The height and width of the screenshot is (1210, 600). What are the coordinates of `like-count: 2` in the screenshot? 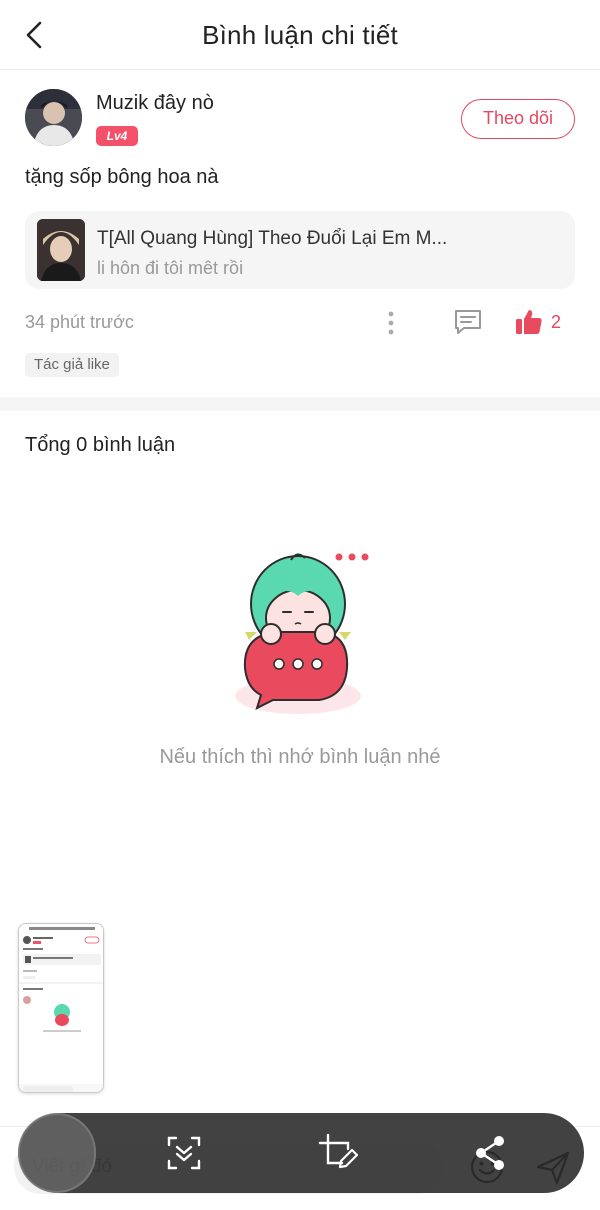 It's located at (556, 322).